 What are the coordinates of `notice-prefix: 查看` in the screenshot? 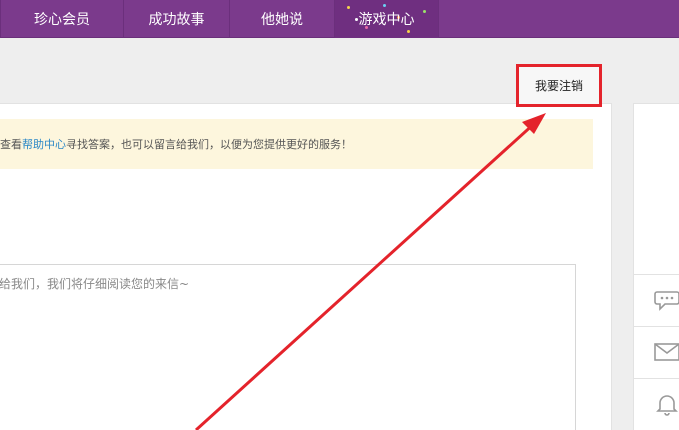 It's located at (11, 144).